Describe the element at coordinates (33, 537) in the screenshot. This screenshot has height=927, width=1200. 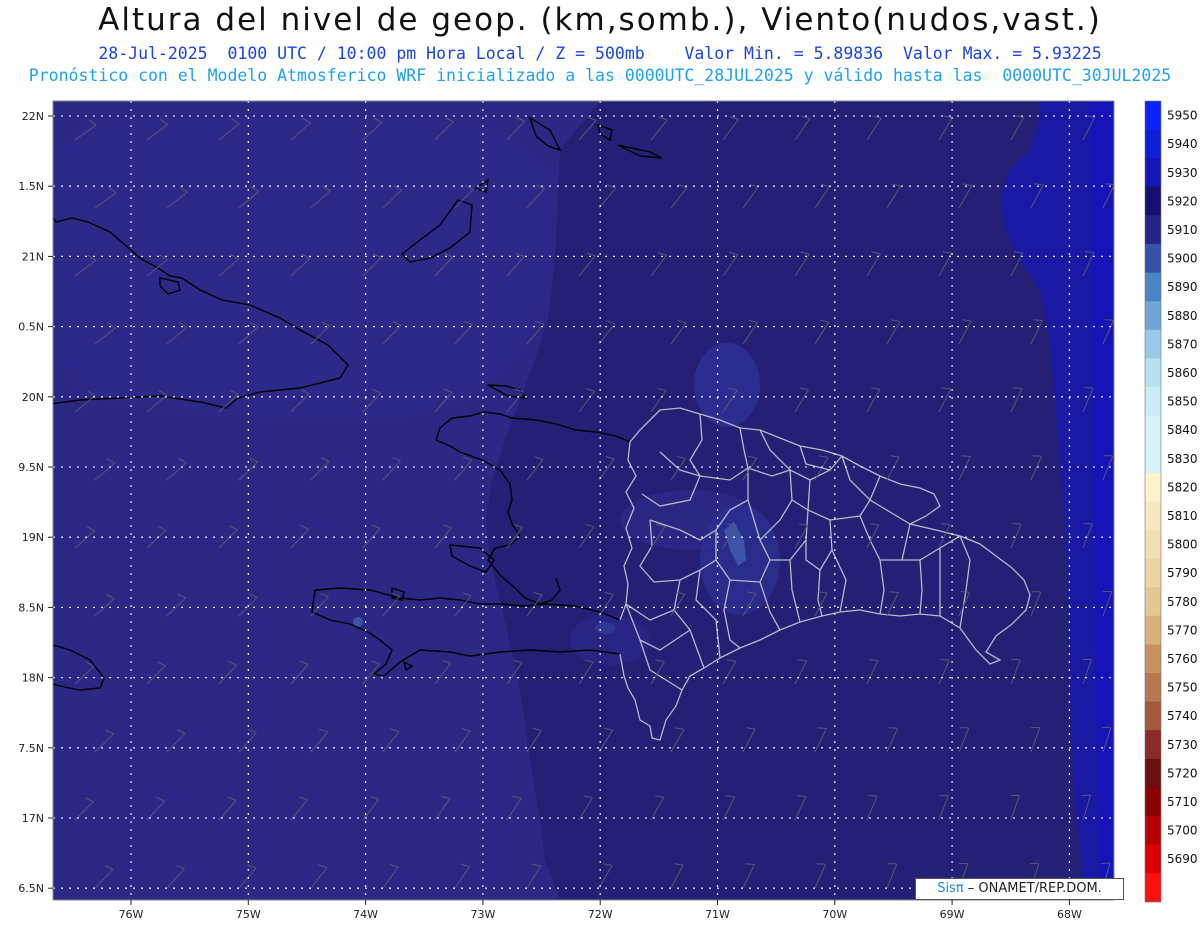
I see `lat-tick-label: 19N` at that location.